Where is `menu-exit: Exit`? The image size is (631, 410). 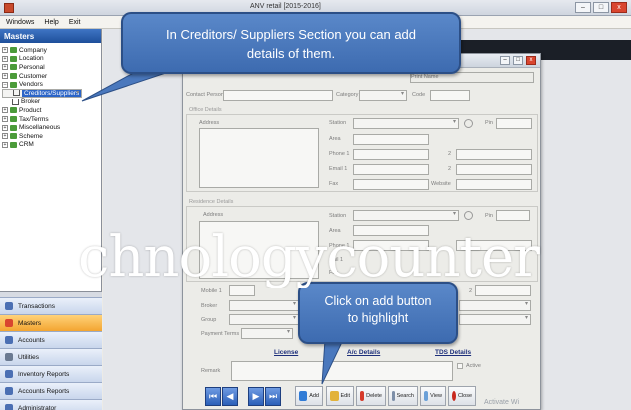
menu-exit: Exit is located at coordinates (75, 22).